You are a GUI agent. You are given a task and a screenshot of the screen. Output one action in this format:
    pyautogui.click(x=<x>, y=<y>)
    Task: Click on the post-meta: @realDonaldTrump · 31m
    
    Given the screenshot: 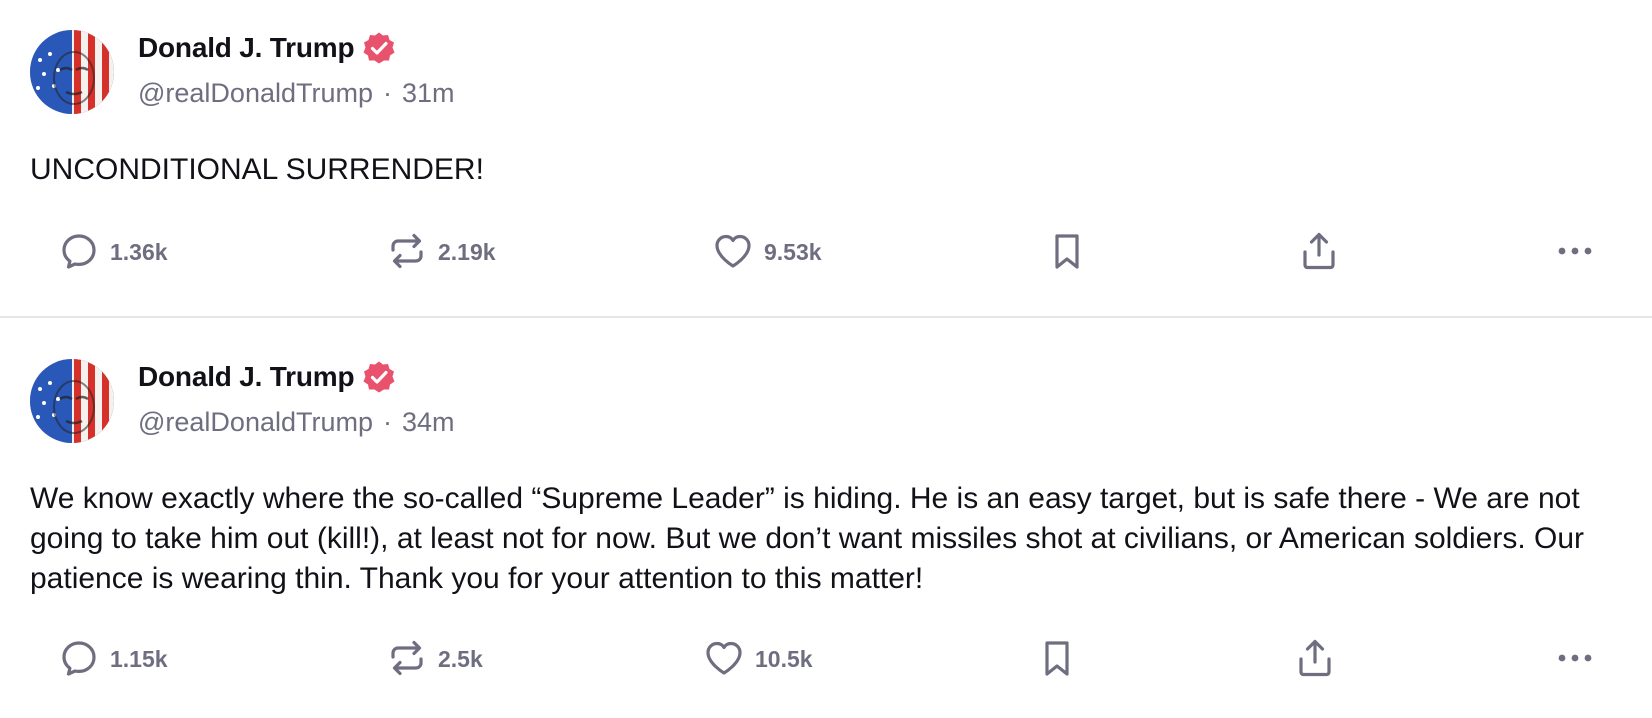 What is the action you would take?
    pyautogui.click(x=296, y=93)
    